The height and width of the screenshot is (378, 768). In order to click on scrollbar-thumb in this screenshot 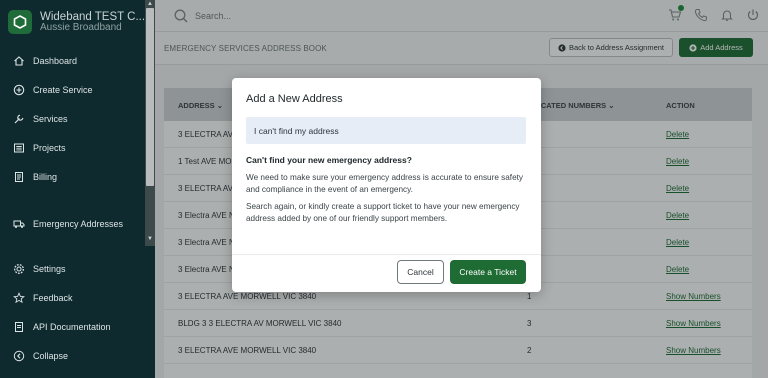, I will do `click(150, 97)`.